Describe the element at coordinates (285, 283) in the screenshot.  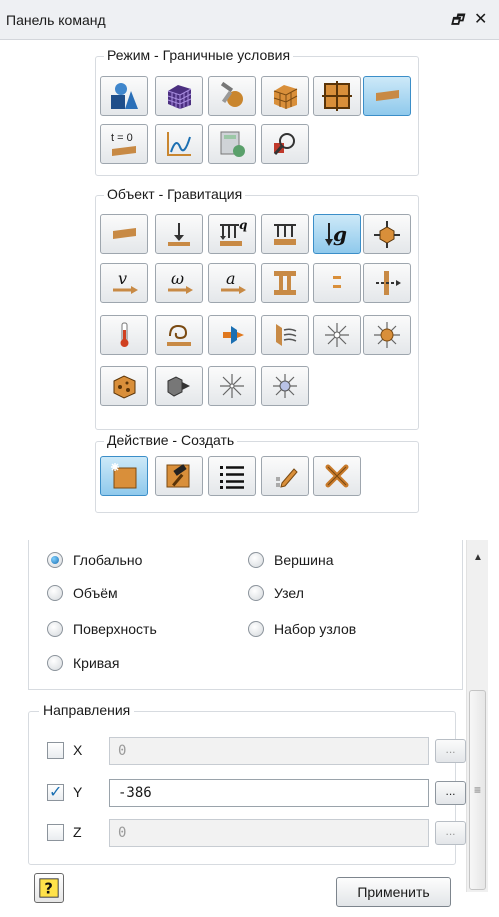
I see `column-support-button` at that location.